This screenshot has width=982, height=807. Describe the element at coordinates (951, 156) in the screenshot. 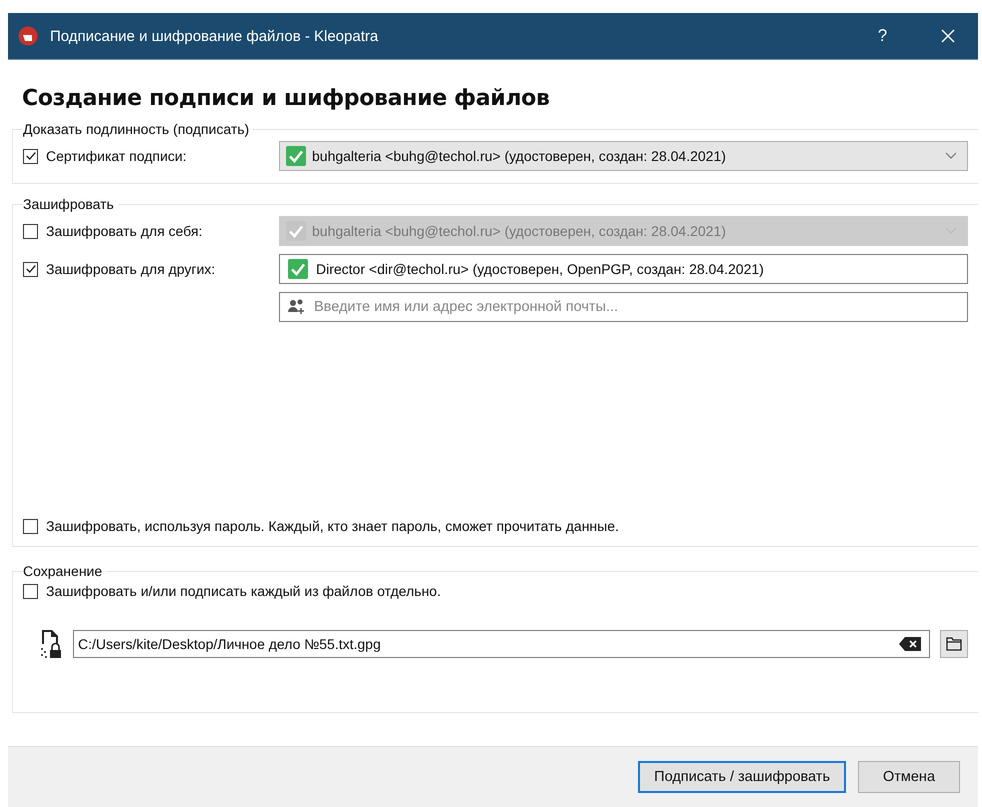

I see `chevron-down-icon` at that location.